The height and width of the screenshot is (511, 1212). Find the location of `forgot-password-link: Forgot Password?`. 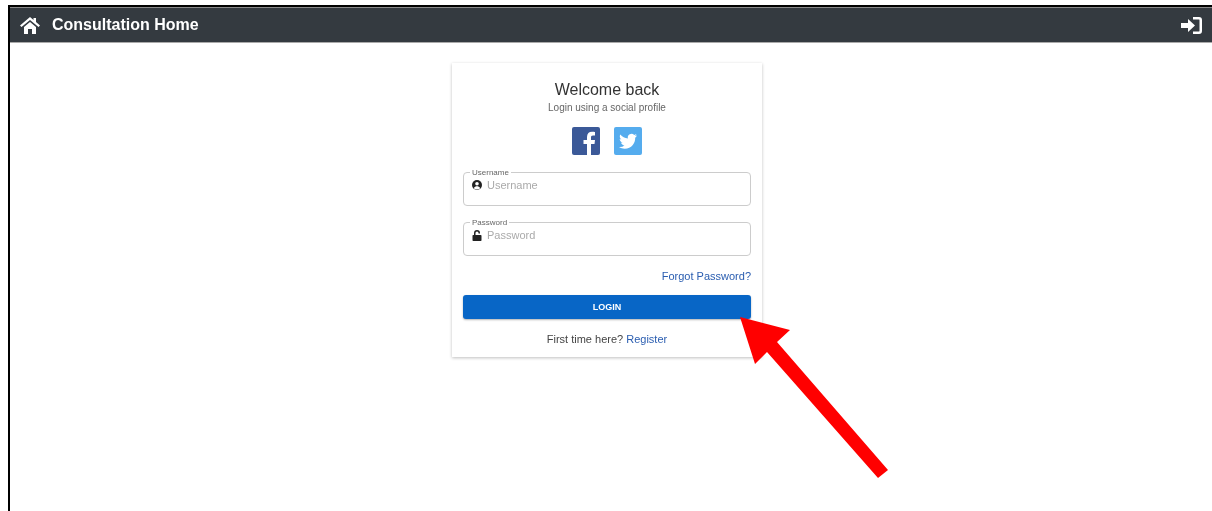

forgot-password-link: Forgot Password? is located at coordinates (706, 276).